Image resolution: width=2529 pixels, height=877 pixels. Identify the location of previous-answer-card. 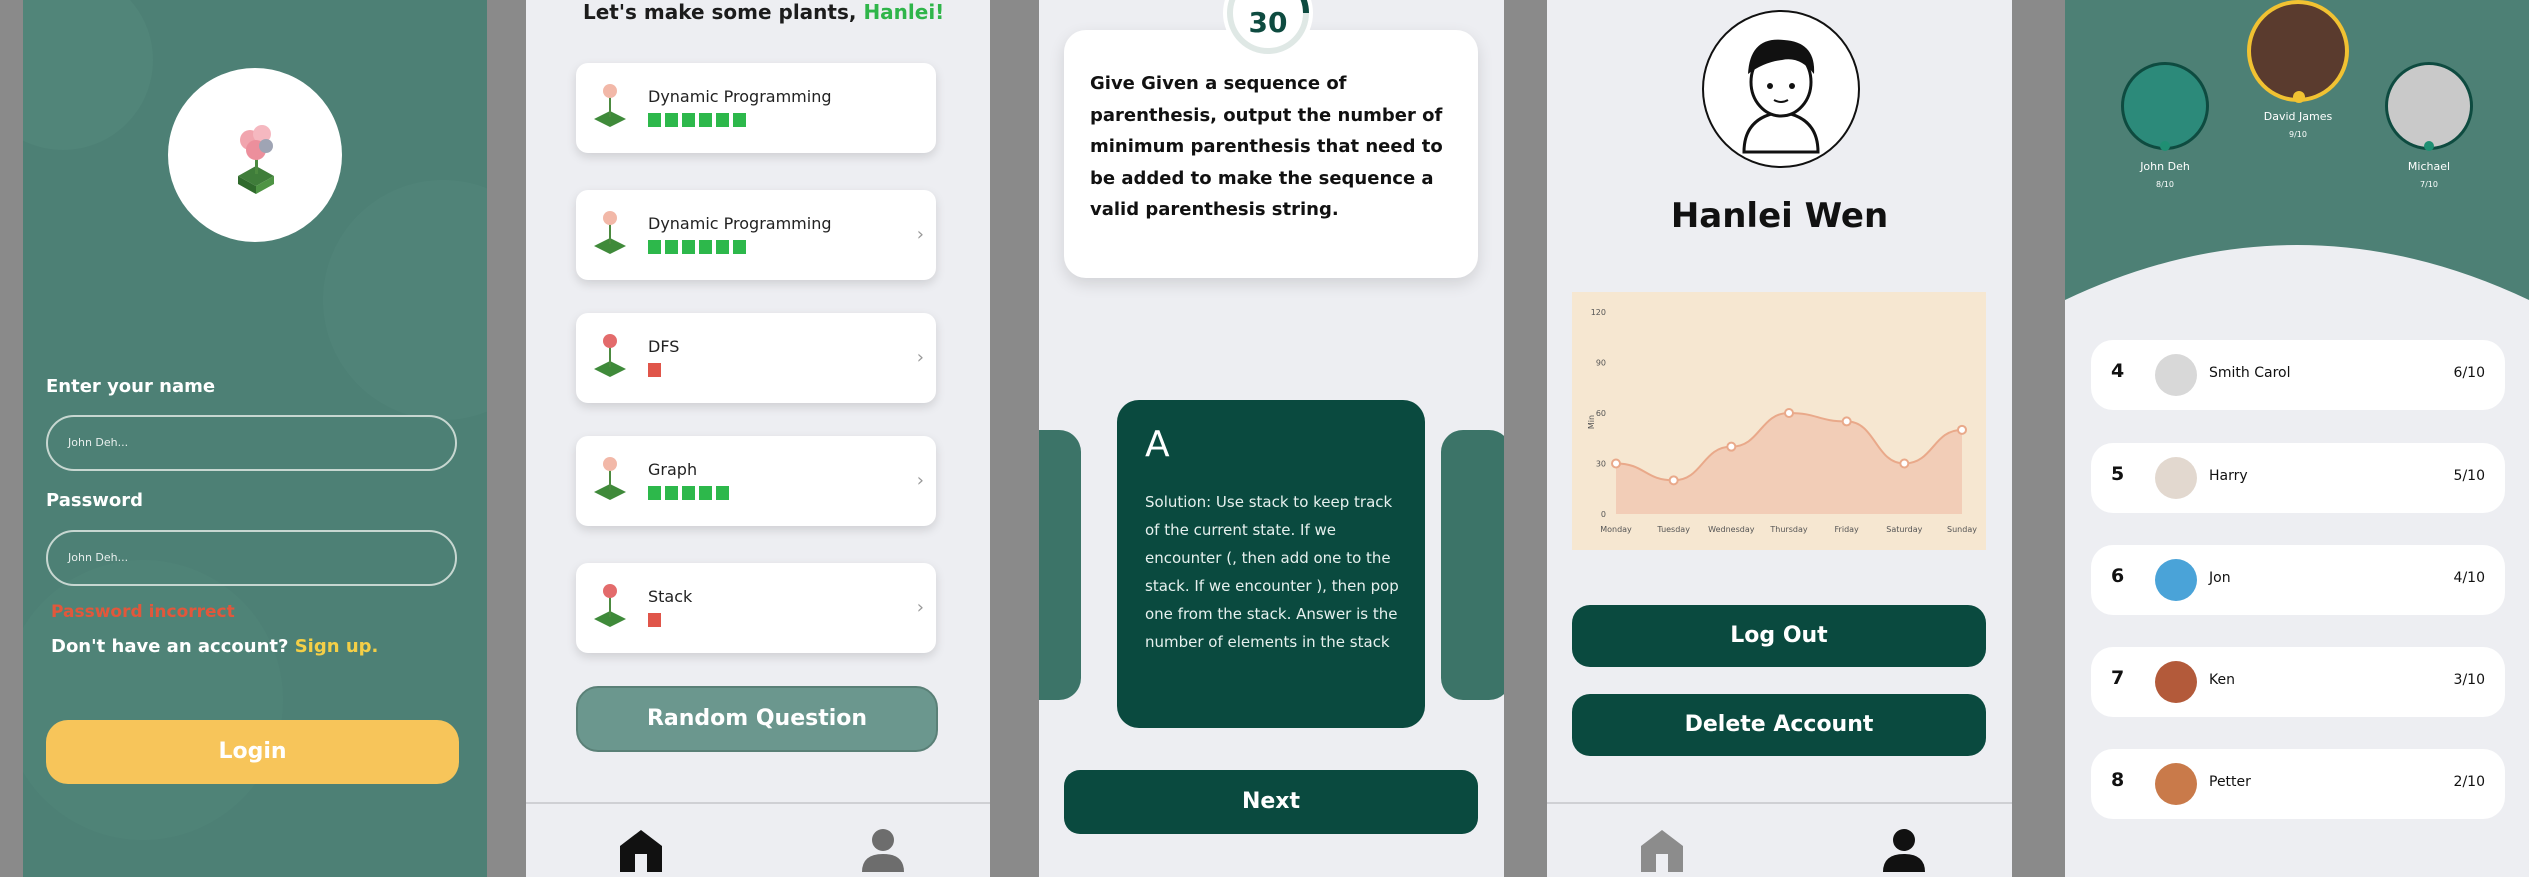
(1060, 565).